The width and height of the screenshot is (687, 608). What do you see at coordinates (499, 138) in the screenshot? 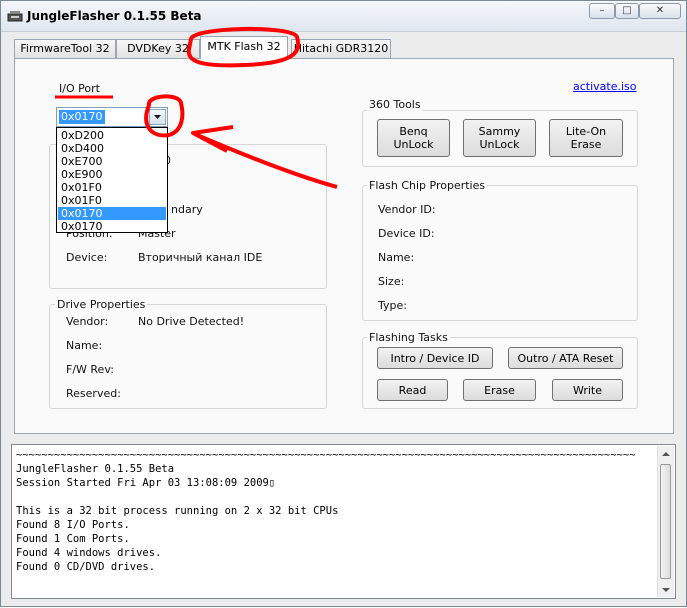
I see `sammy-unlock-button: Sammy UnLock` at bounding box center [499, 138].